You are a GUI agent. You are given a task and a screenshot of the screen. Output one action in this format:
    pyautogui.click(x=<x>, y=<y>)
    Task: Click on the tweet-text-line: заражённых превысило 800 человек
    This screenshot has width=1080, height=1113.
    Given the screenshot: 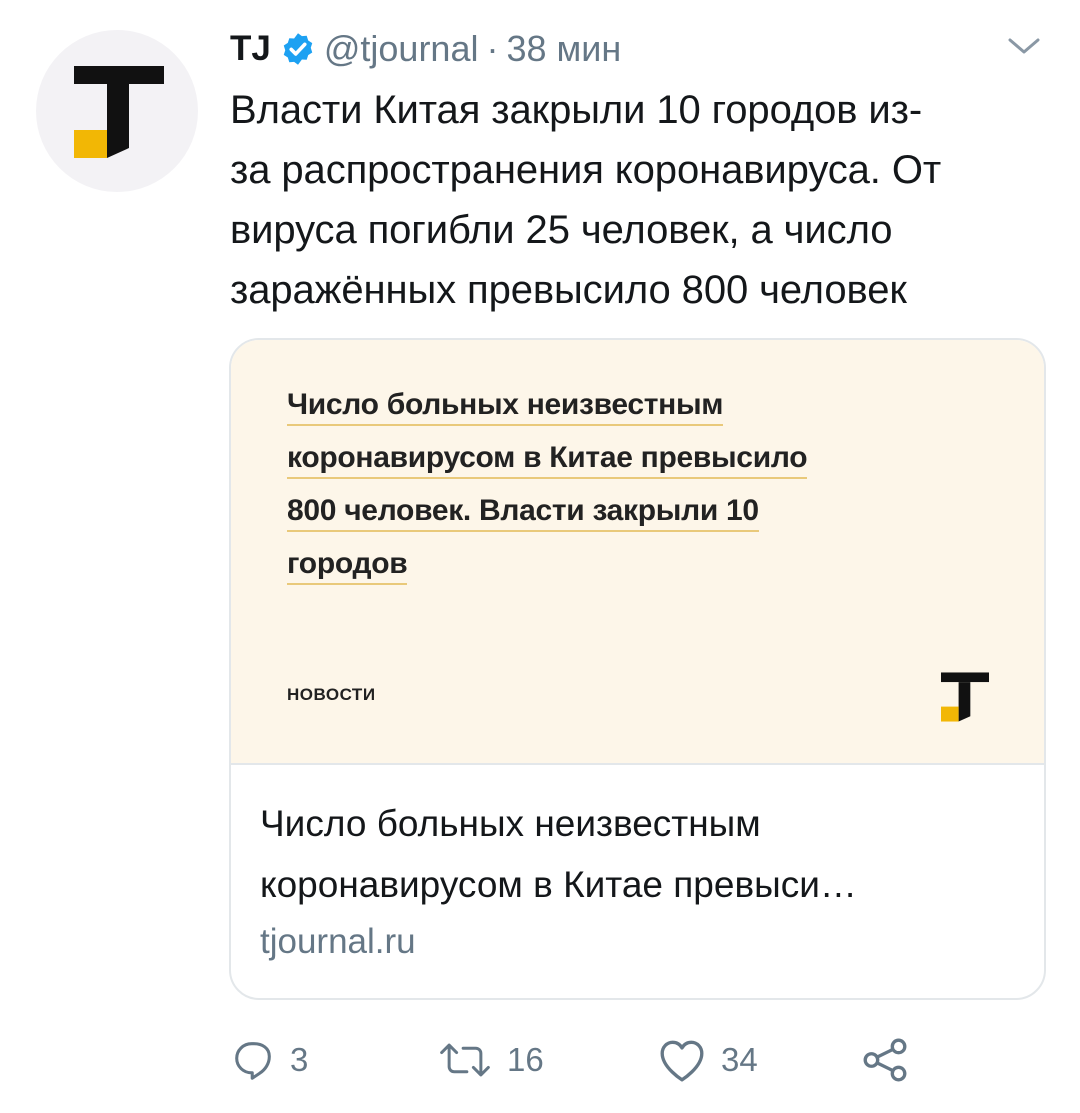 What is the action you would take?
    pyautogui.click(x=568, y=290)
    